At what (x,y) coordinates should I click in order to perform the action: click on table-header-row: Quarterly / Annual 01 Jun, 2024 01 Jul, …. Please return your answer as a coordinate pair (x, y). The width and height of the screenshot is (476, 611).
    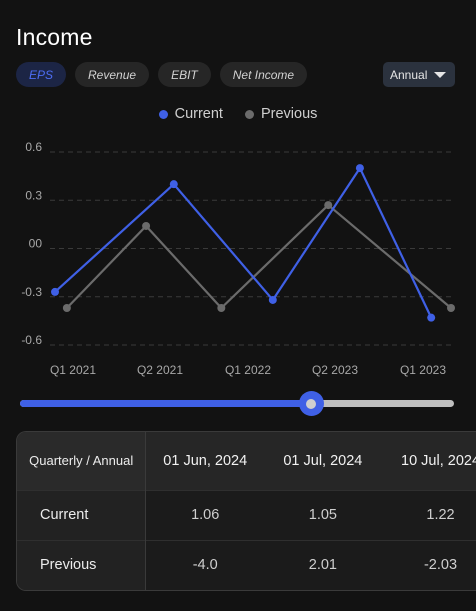
    Looking at the image, I should click on (246, 461).